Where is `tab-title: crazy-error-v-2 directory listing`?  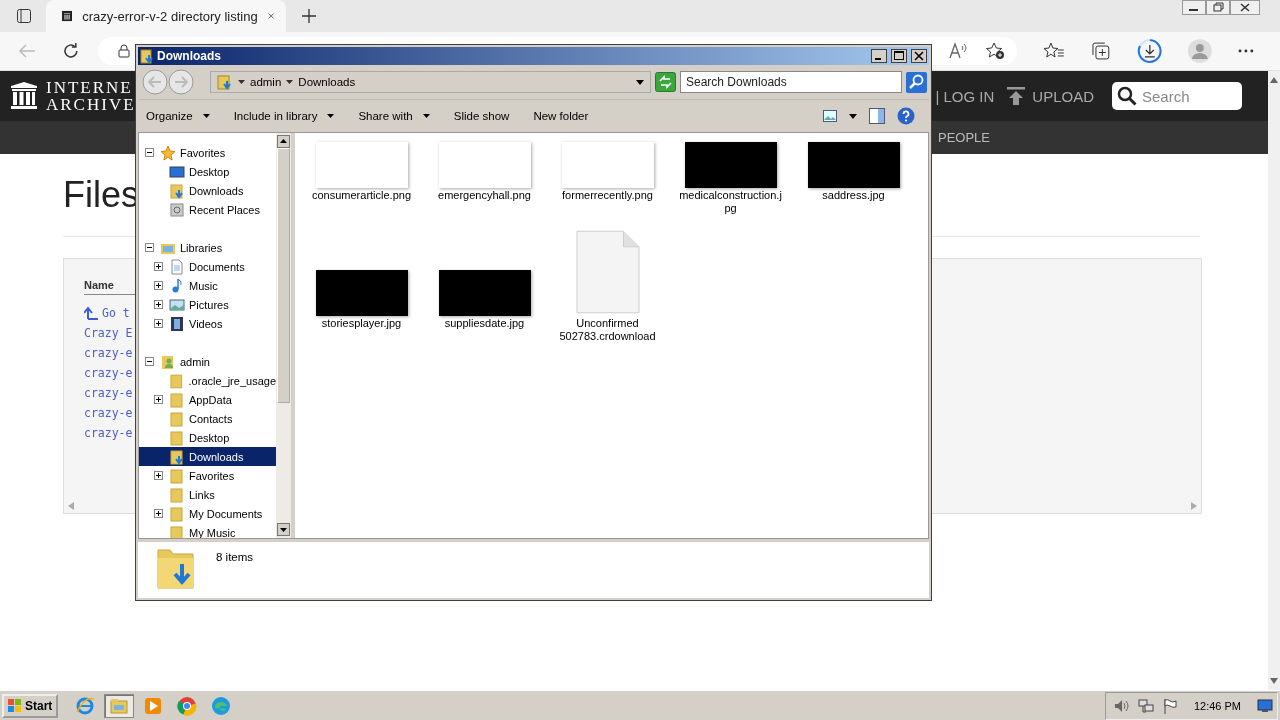 tab-title: crazy-error-v-2 directory listing is located at coordinates (170, 16).